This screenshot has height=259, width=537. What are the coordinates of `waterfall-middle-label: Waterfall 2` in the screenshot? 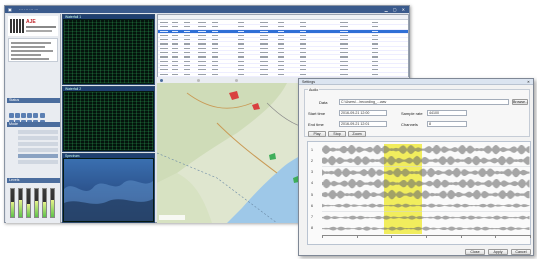 It's located at (108, 89).